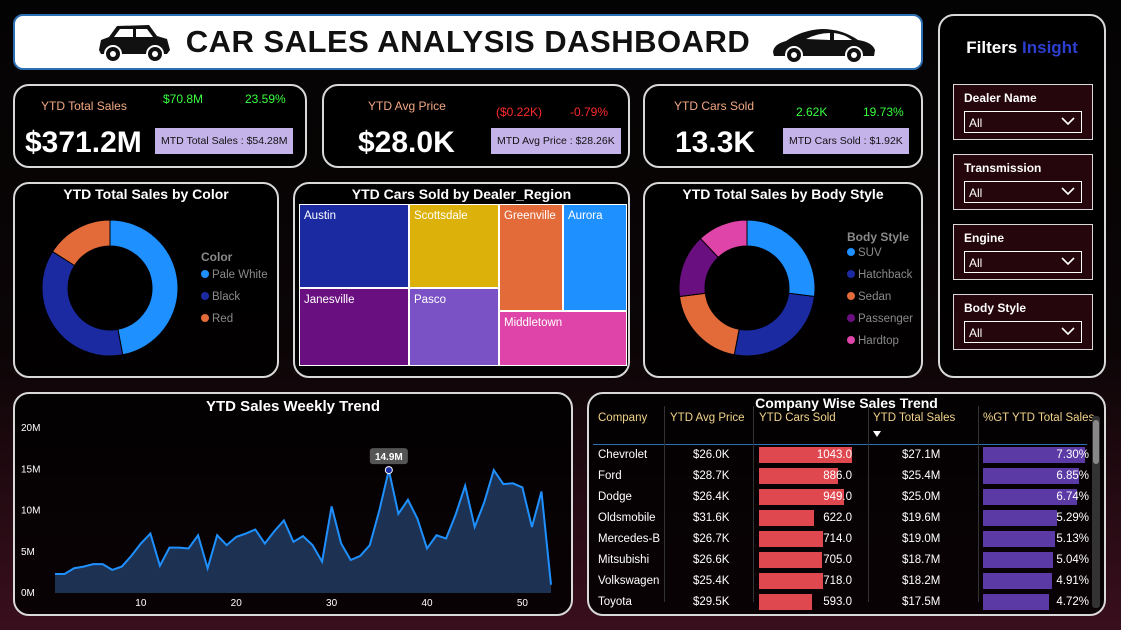  I want to click on cars-sold-value: 622.0, so click(837, 518).